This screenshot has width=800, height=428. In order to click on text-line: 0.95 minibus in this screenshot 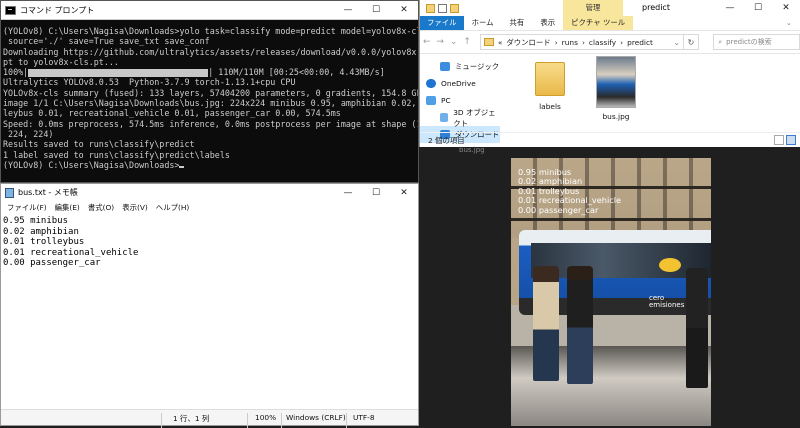, I will do `click(36, 221)`.